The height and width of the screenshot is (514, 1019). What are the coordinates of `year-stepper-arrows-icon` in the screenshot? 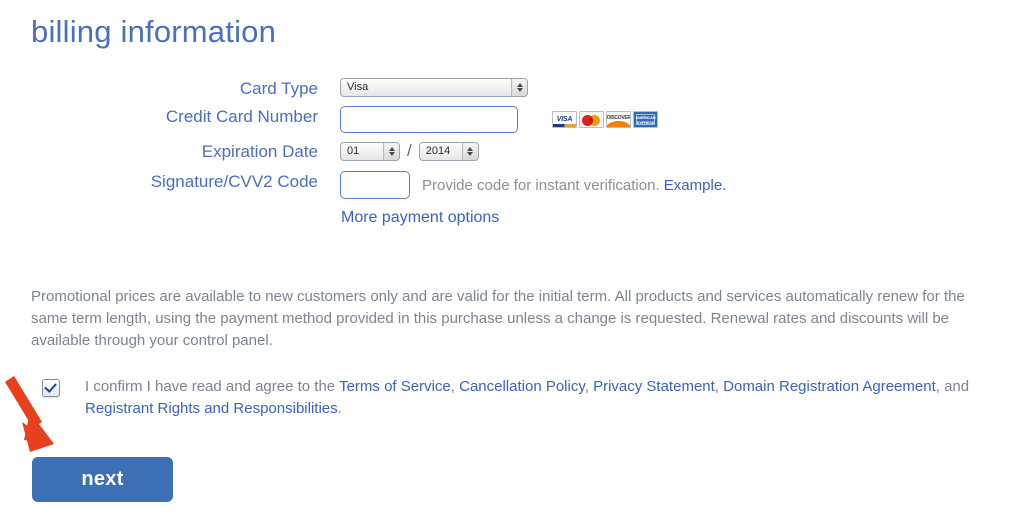 It's located at (469, 151).